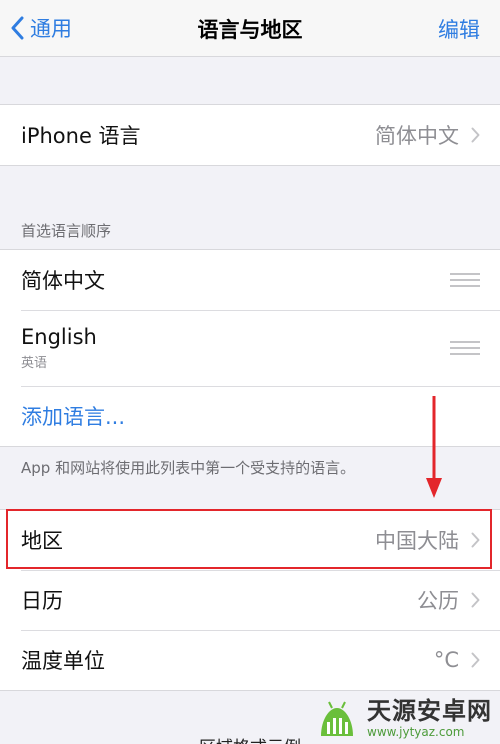 Image resolution: width=500 pixels, height=744 pixels. I want to click on language-name: 简体中文, so click(63, 281).